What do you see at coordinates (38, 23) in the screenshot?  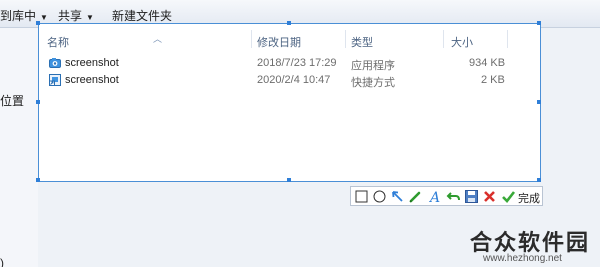 I see `resize-handle-top-left` at bounding box center [38, 23].